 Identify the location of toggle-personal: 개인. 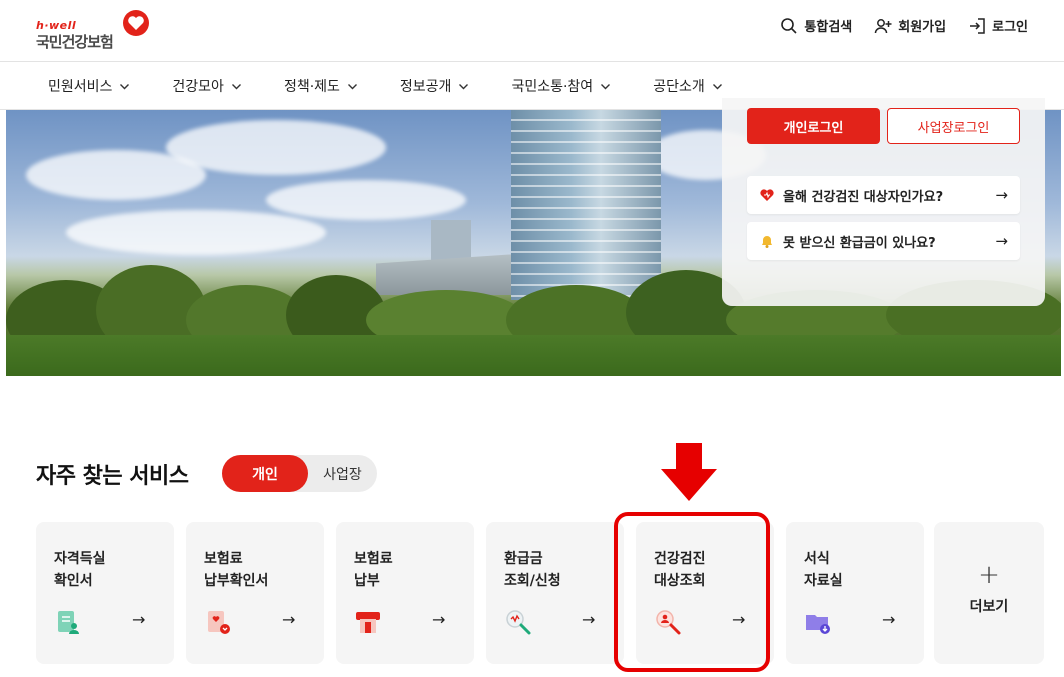
(265, 473).